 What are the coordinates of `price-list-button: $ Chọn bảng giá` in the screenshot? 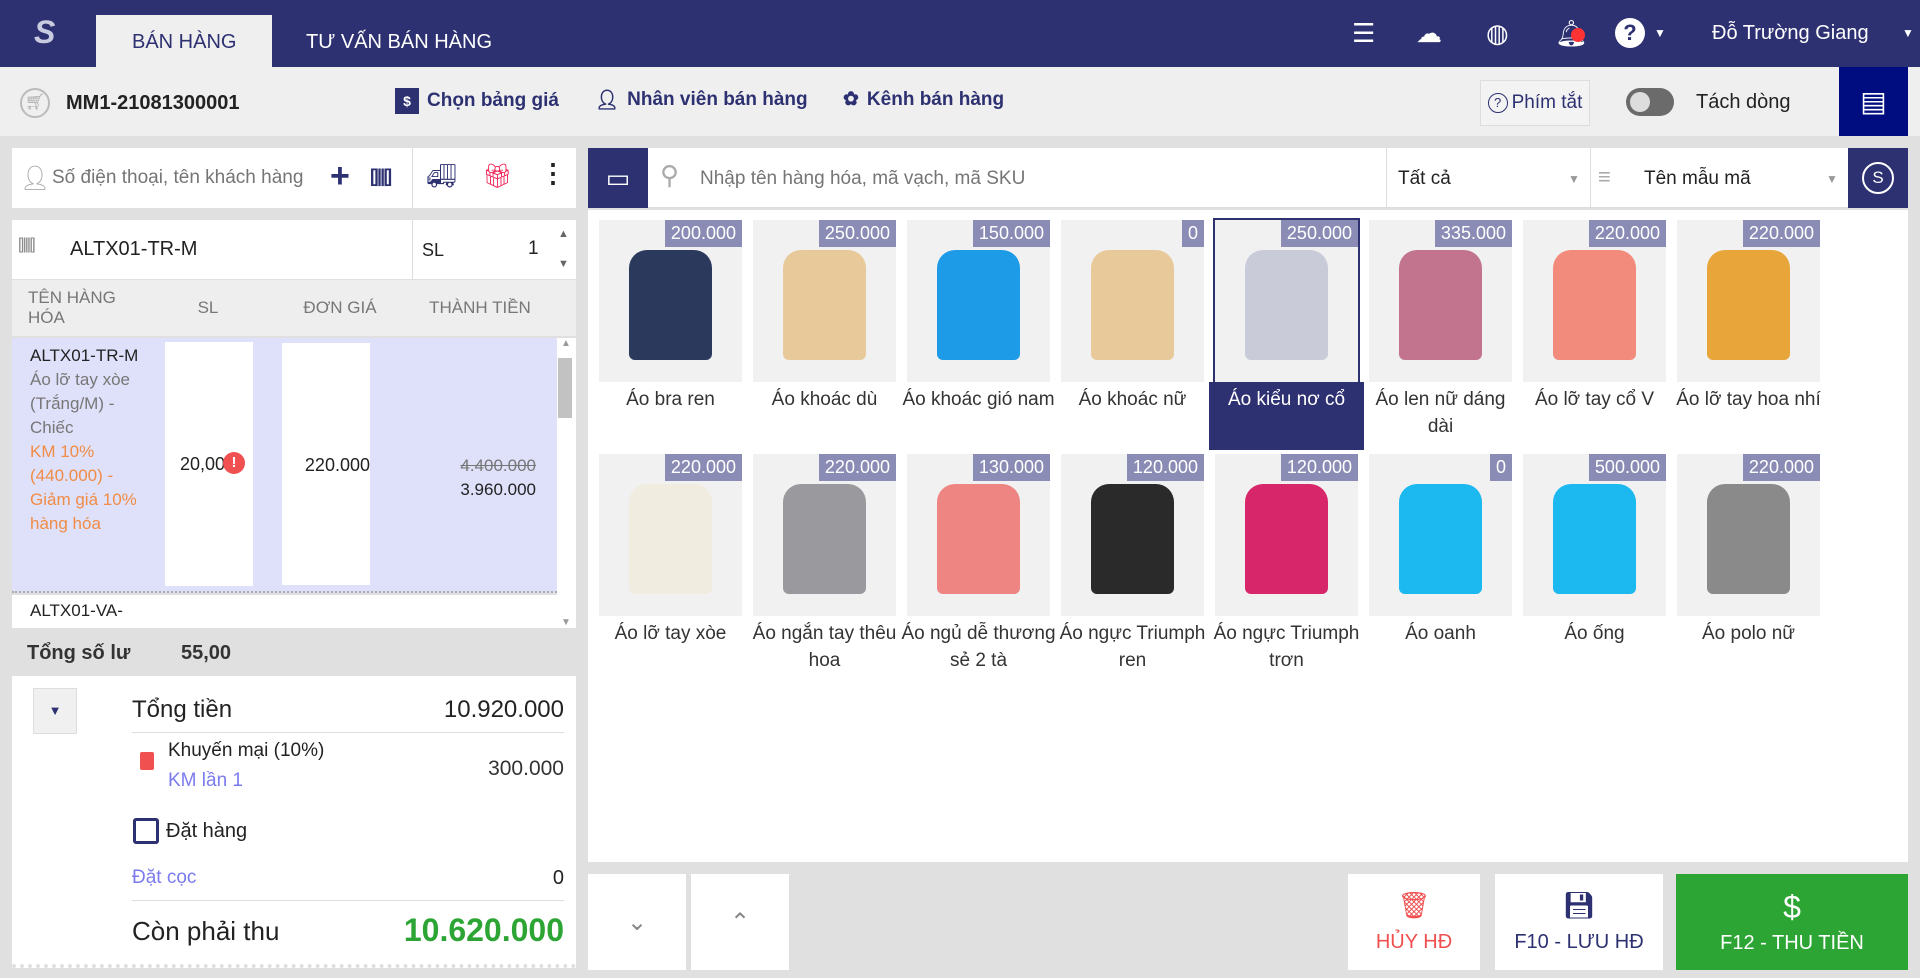 It's located at (477, 101).